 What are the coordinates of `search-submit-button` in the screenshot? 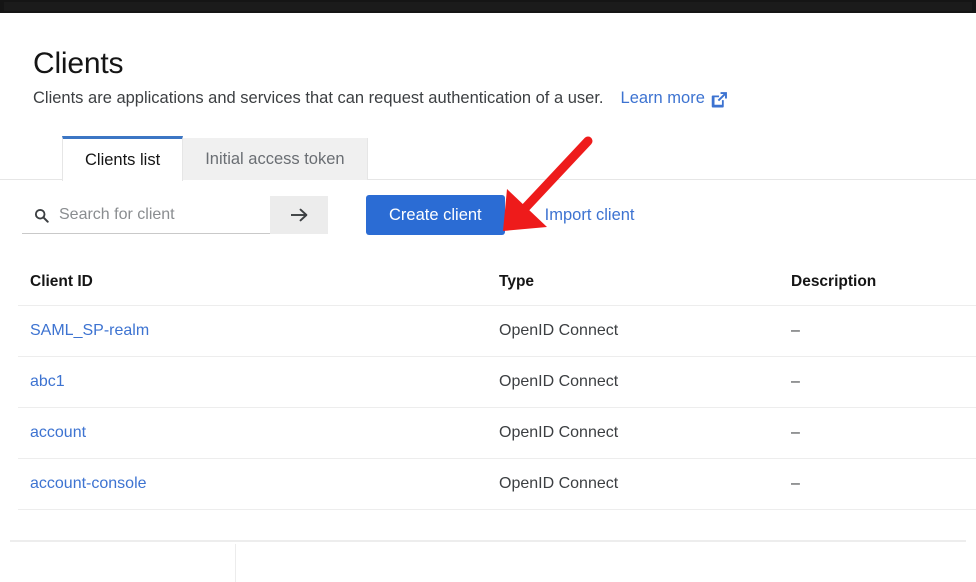 It's located at (299, 215).